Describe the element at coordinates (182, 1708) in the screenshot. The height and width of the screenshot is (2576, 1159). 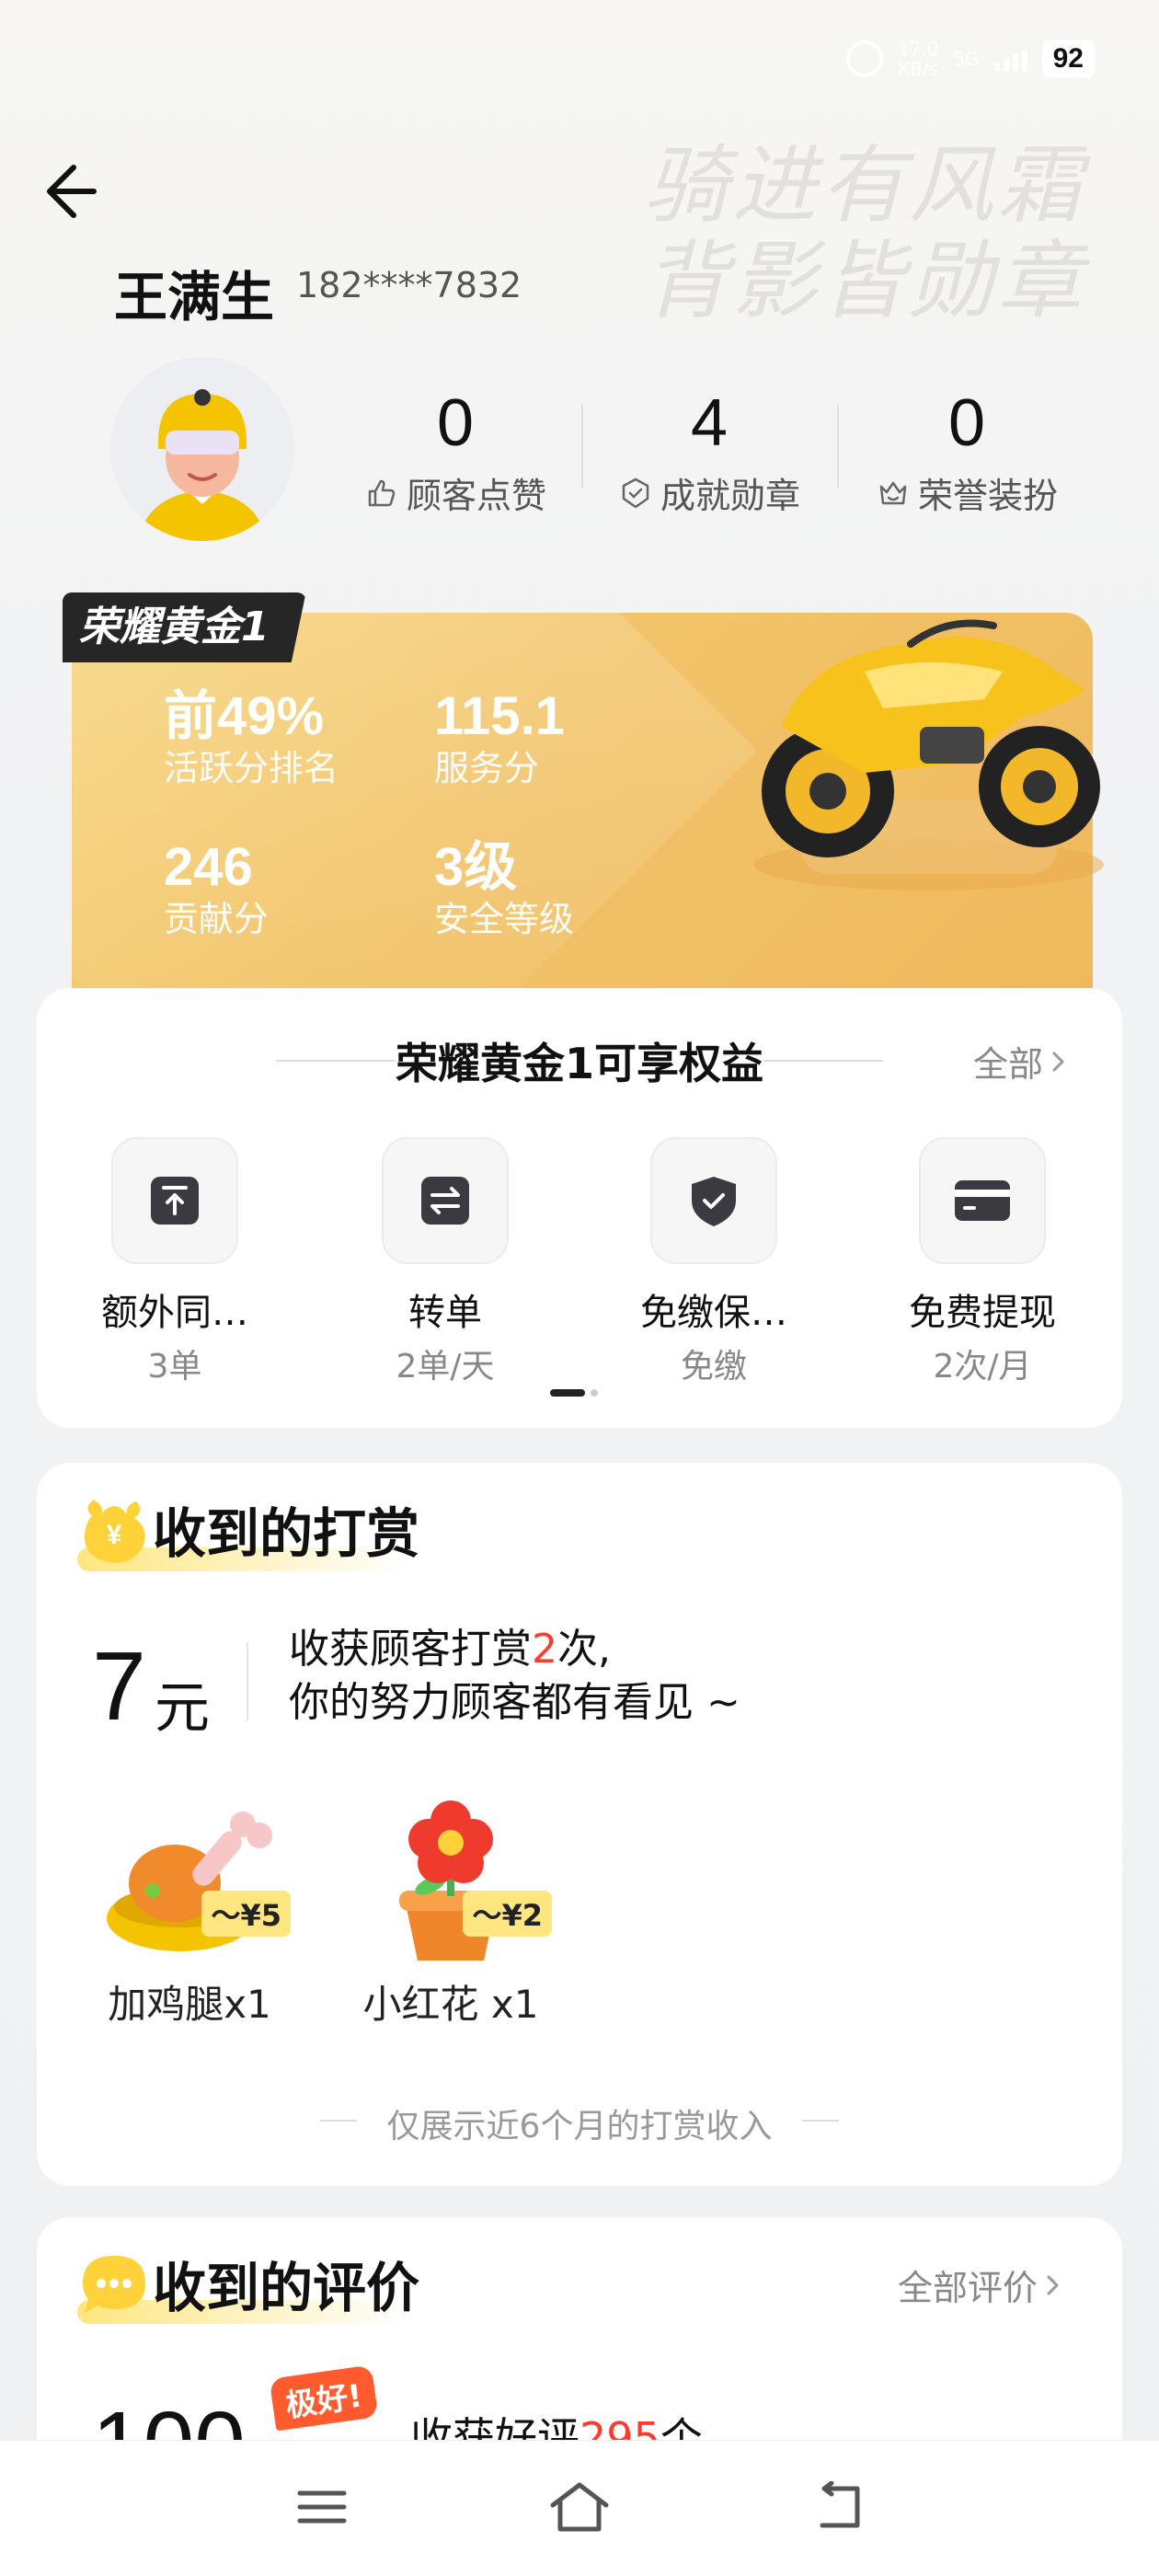
I see `tip-unit: 元` at that location.